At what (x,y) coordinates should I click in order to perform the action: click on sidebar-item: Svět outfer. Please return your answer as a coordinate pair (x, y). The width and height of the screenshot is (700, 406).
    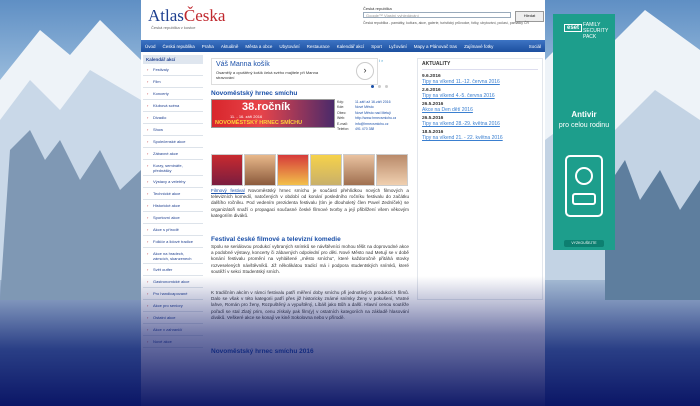
    Looking at the image, I should click on (173, 270).